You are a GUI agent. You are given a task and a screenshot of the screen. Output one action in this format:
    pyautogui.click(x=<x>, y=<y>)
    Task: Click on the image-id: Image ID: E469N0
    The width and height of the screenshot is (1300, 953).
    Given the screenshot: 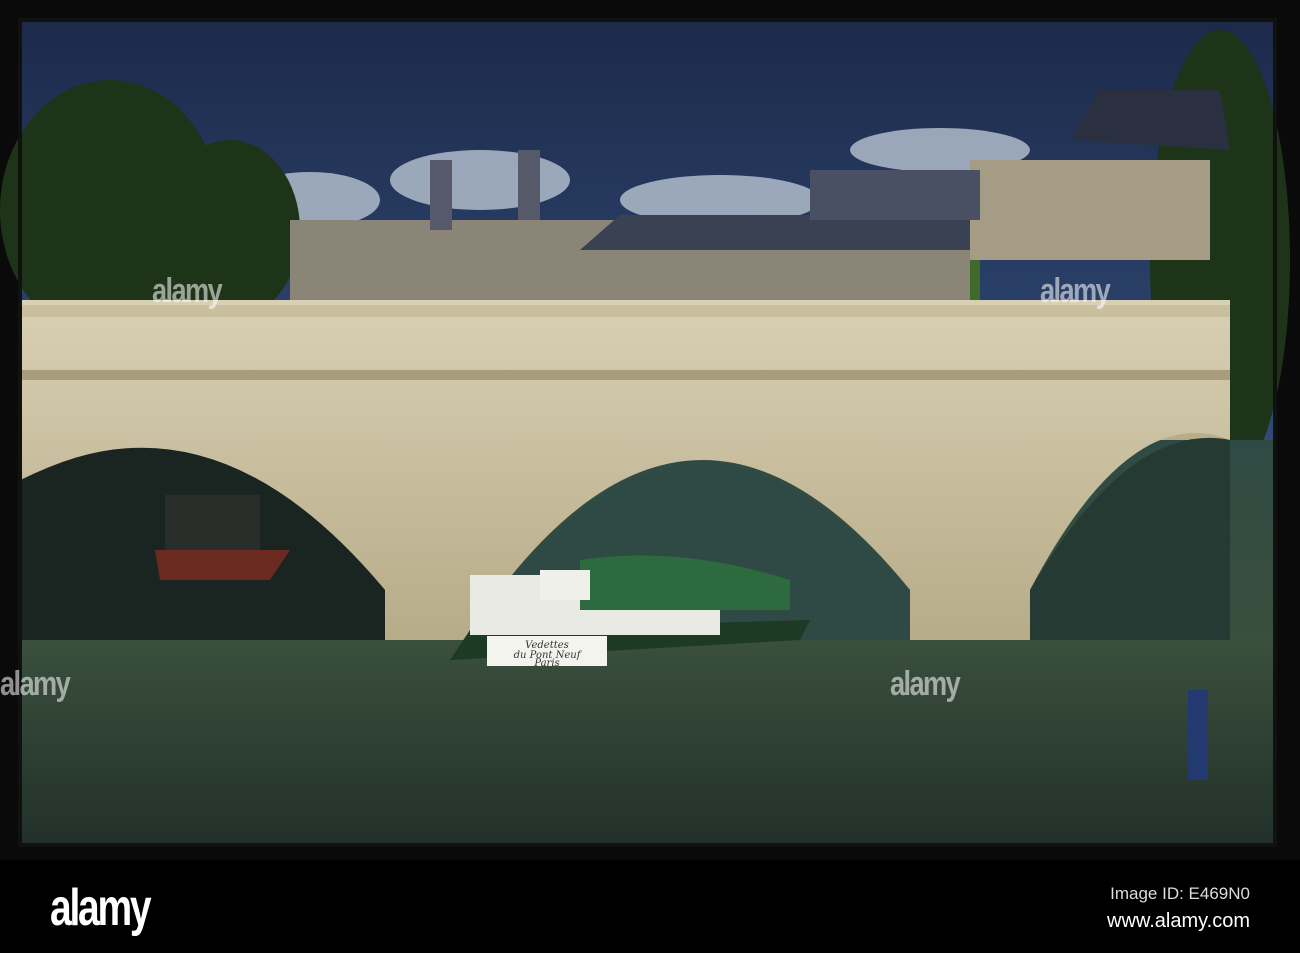 What is the action you would take?
    pyautogui.click(x=1180, y=893)
    